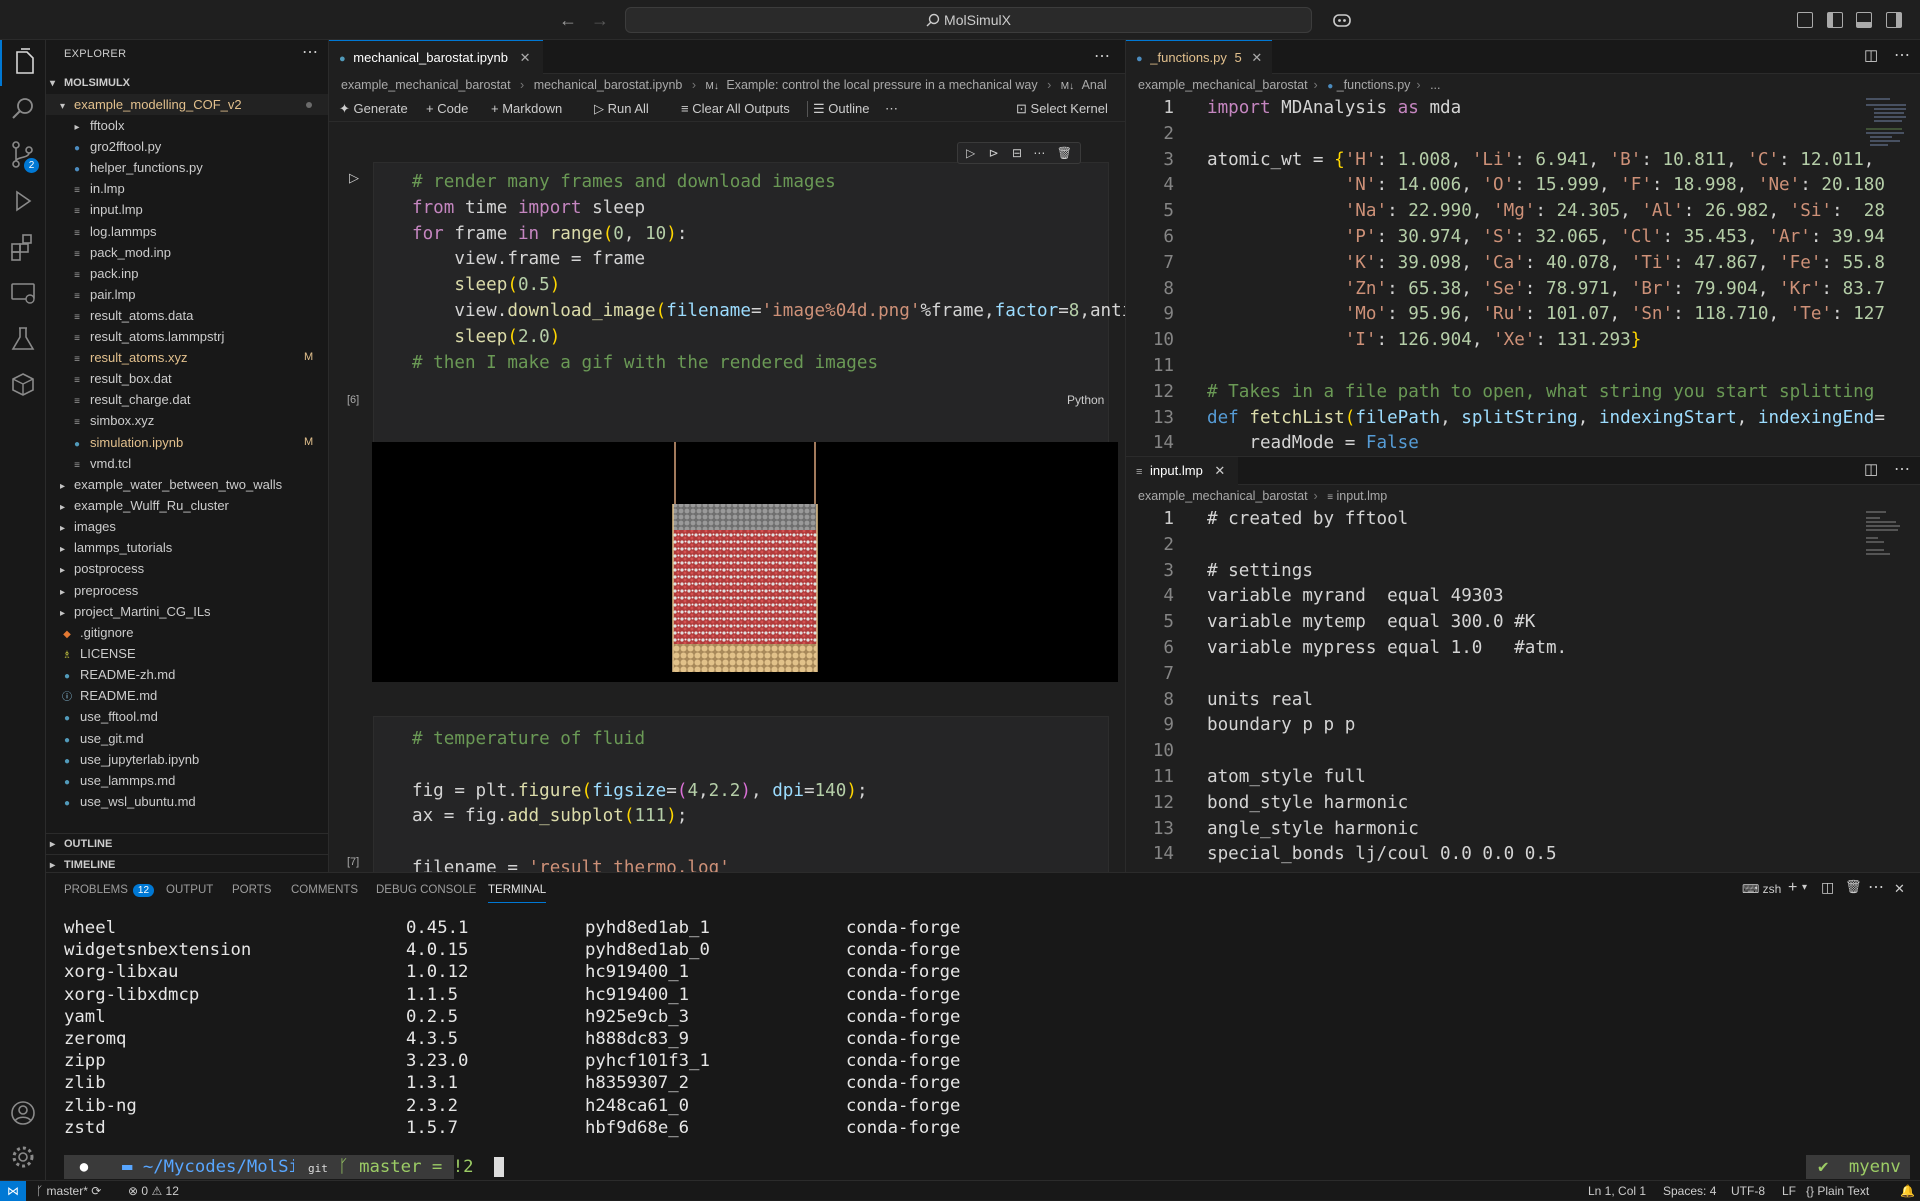  What do you see at coordinates (1789, 1191) in the screenshot?
I see `line-ending: LF` at bounding box center [1789, 1191].